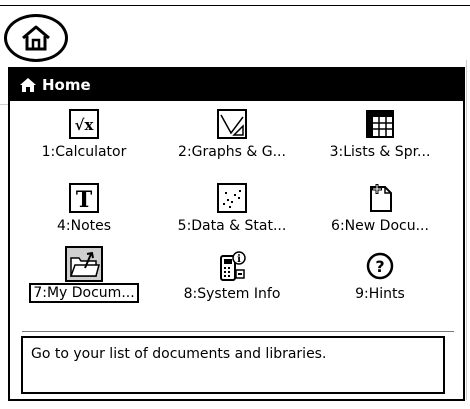 The width and height of the screenshot is (470, 409). Describe the element at coordinates (380, 124) in the screenshot. I see `spreadsheet-icon` at that location.